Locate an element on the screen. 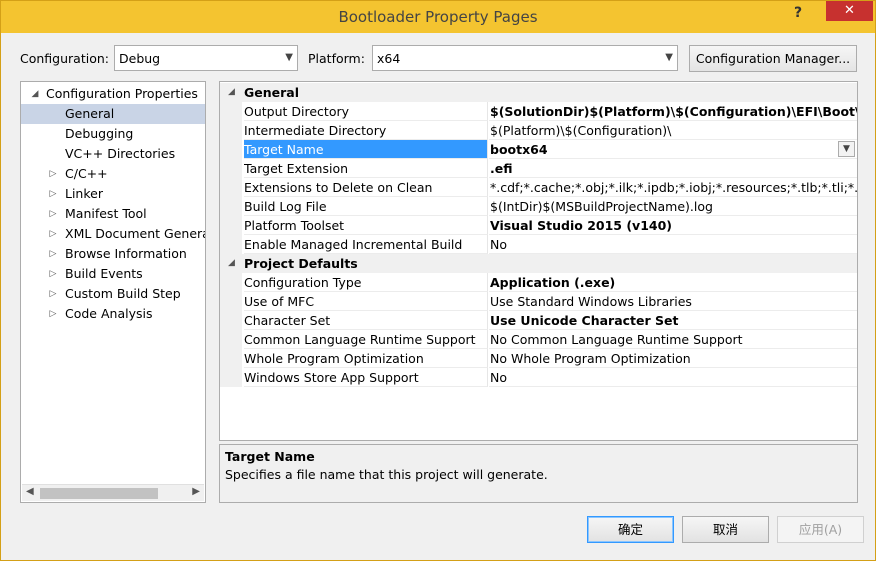  tree-item: ▷ Build Events is located at coordinates (113, 274).